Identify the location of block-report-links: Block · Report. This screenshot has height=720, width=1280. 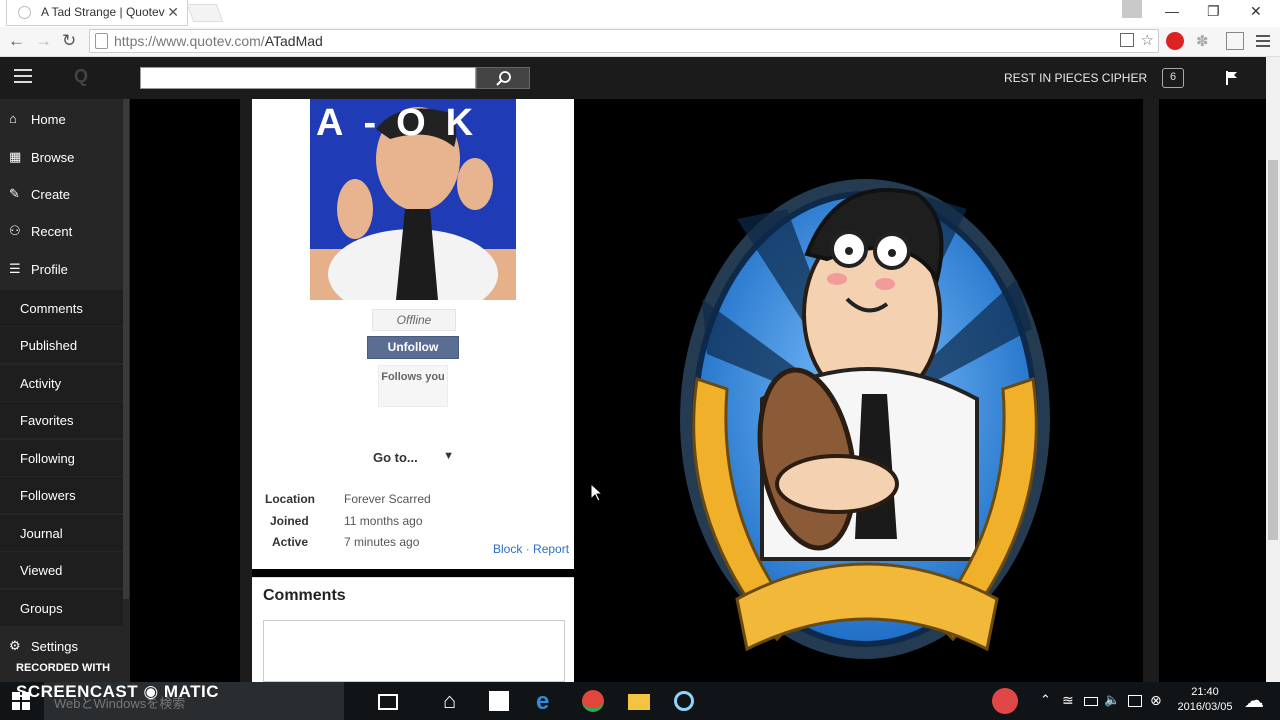
(531, 549).